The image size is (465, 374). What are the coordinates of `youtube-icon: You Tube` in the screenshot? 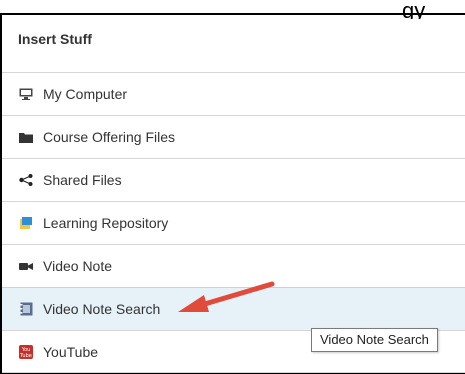 It's located at (26, 351).